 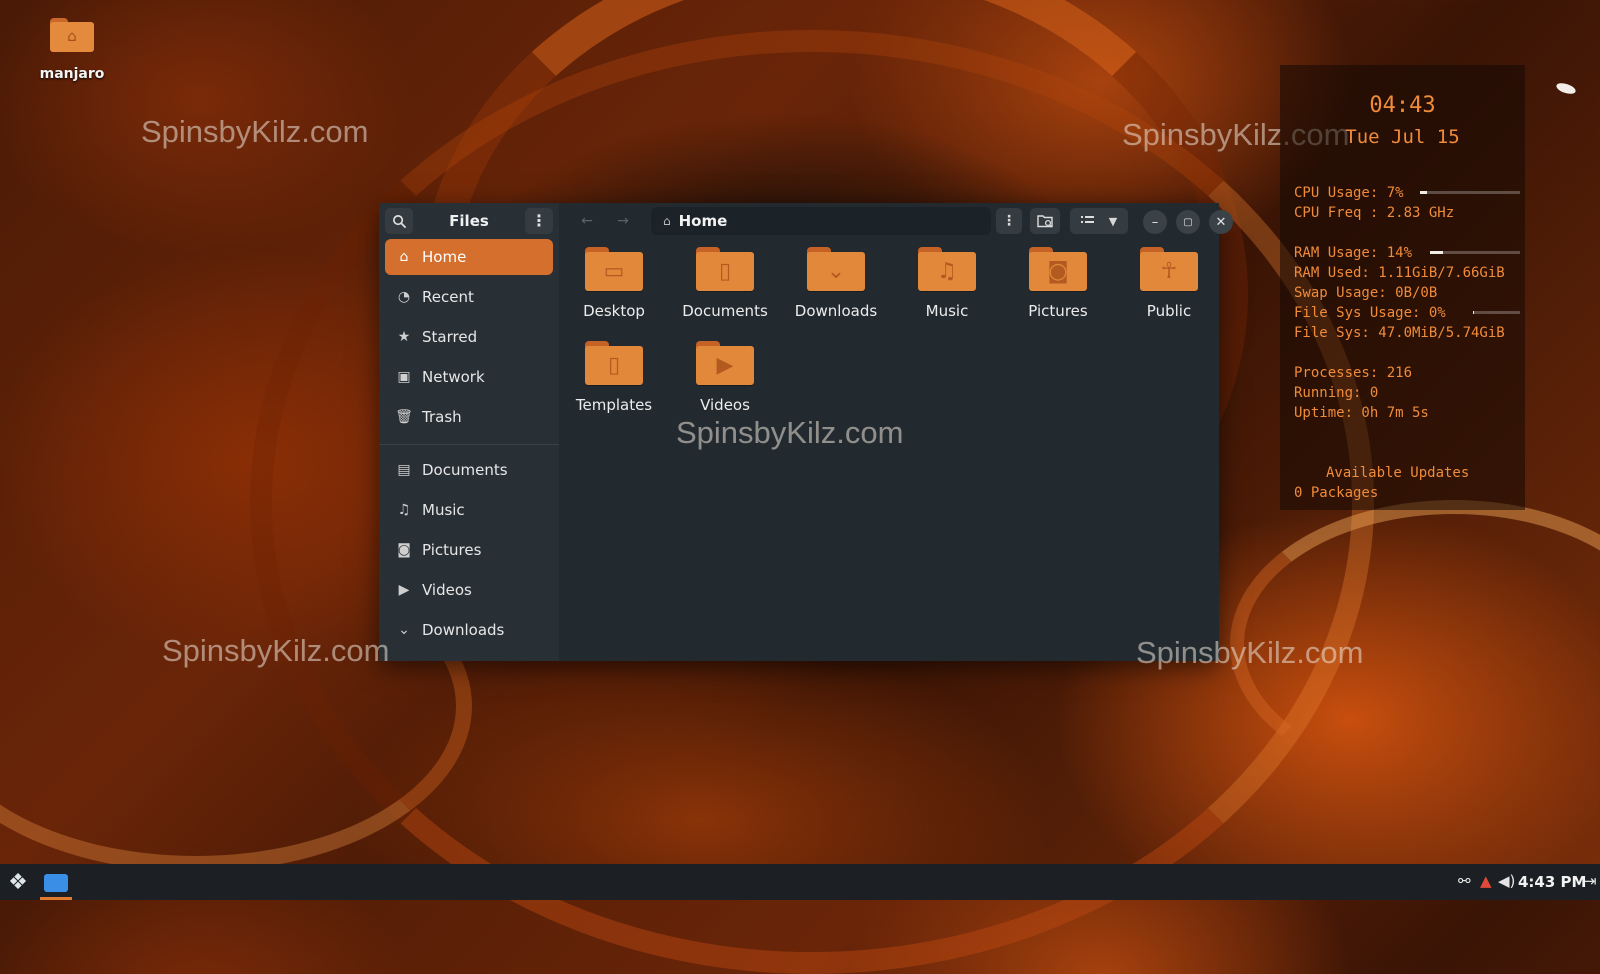 What do you see at coordinates (404, 297) in the screenshot?
I see `clock-icon: ◔` at bounding box center [404, 297].